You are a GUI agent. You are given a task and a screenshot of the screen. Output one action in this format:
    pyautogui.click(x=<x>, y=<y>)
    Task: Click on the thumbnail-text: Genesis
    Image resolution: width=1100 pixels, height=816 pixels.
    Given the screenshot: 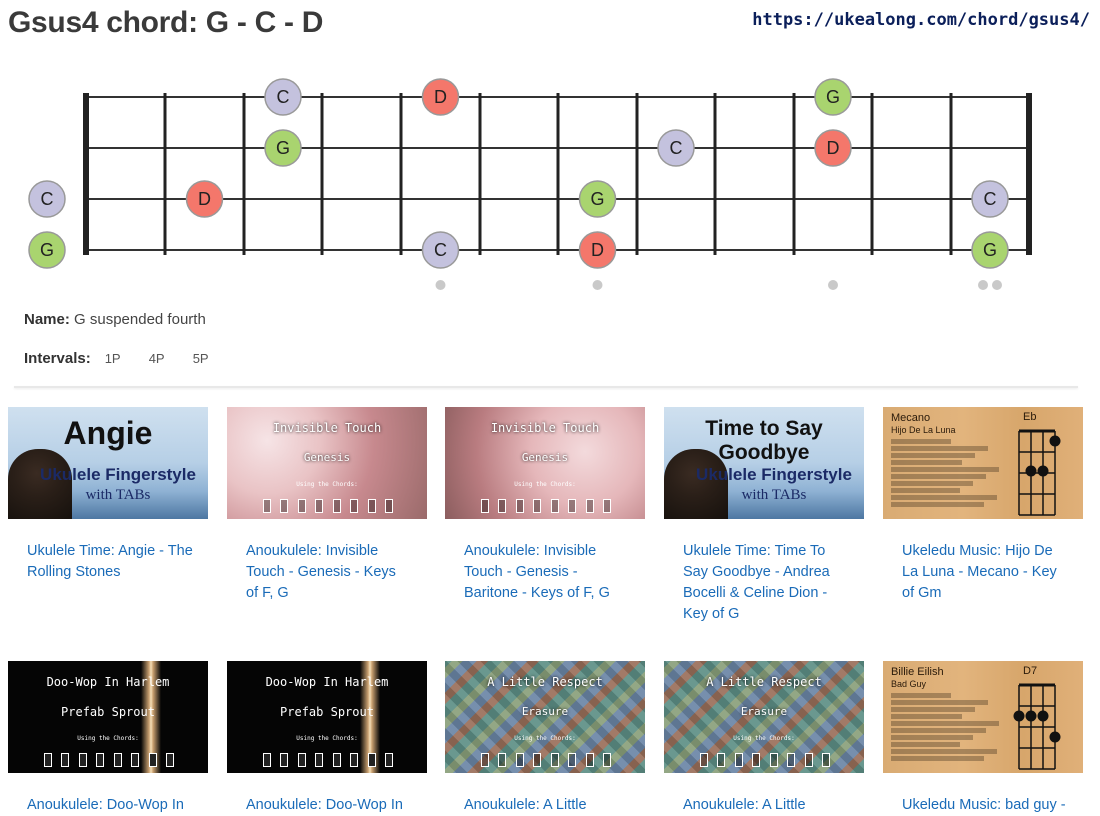 What is the action you would take?
    pyautogui.click(x=327, y=457)
    